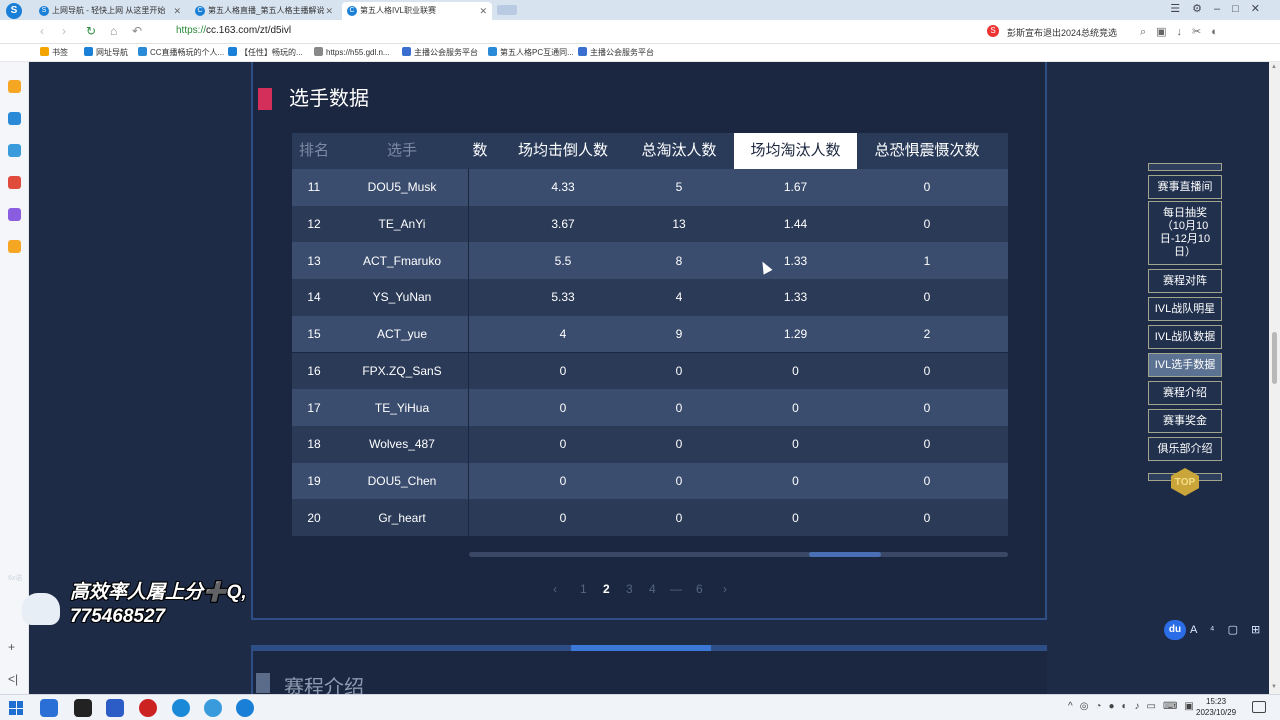 Image resolution: width=1280 pixels, height=720 pixels. What do you see at coordinates (402, 151) in the screenshot?
I see `header-player: 选手` at bounding box center [402, 151].